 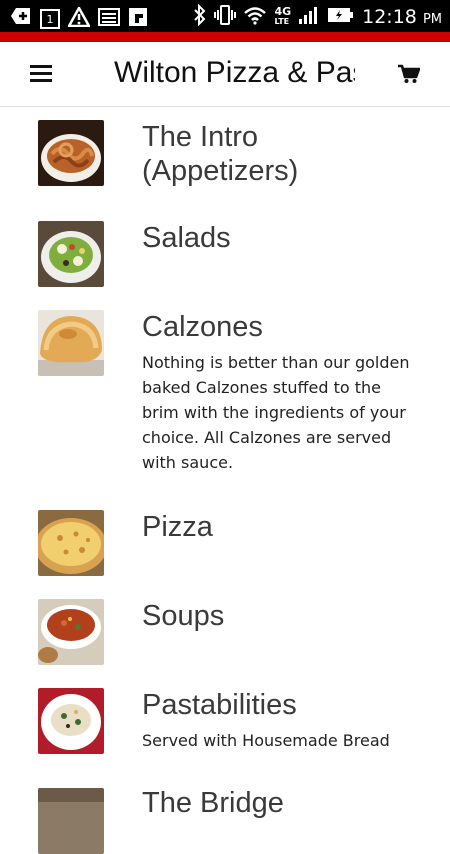 I want to click on list-item: The Intro (Appetizers), so click(x=225, y=160).